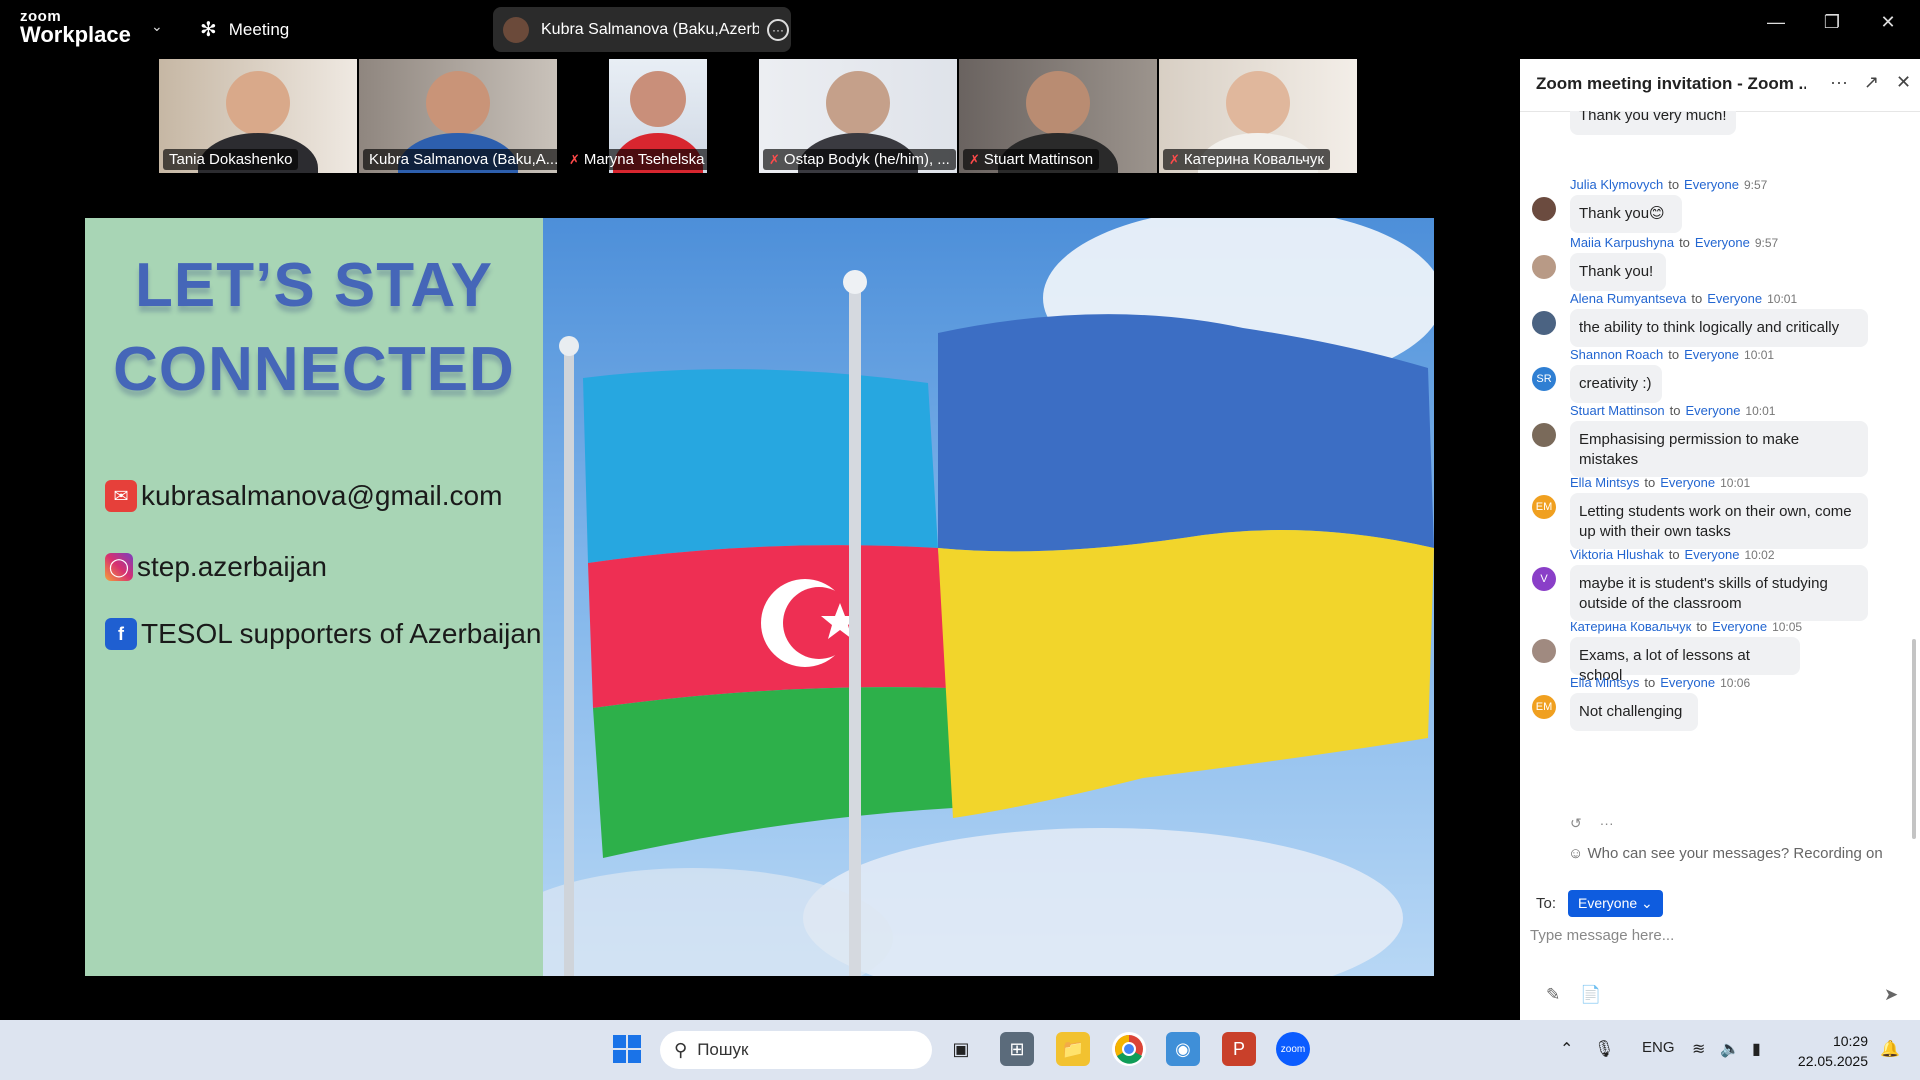 This screenshot has height=1080, width=1920. I want to click on message-bubble: Emphasising permission to make mistakes, so click(1719, 449).